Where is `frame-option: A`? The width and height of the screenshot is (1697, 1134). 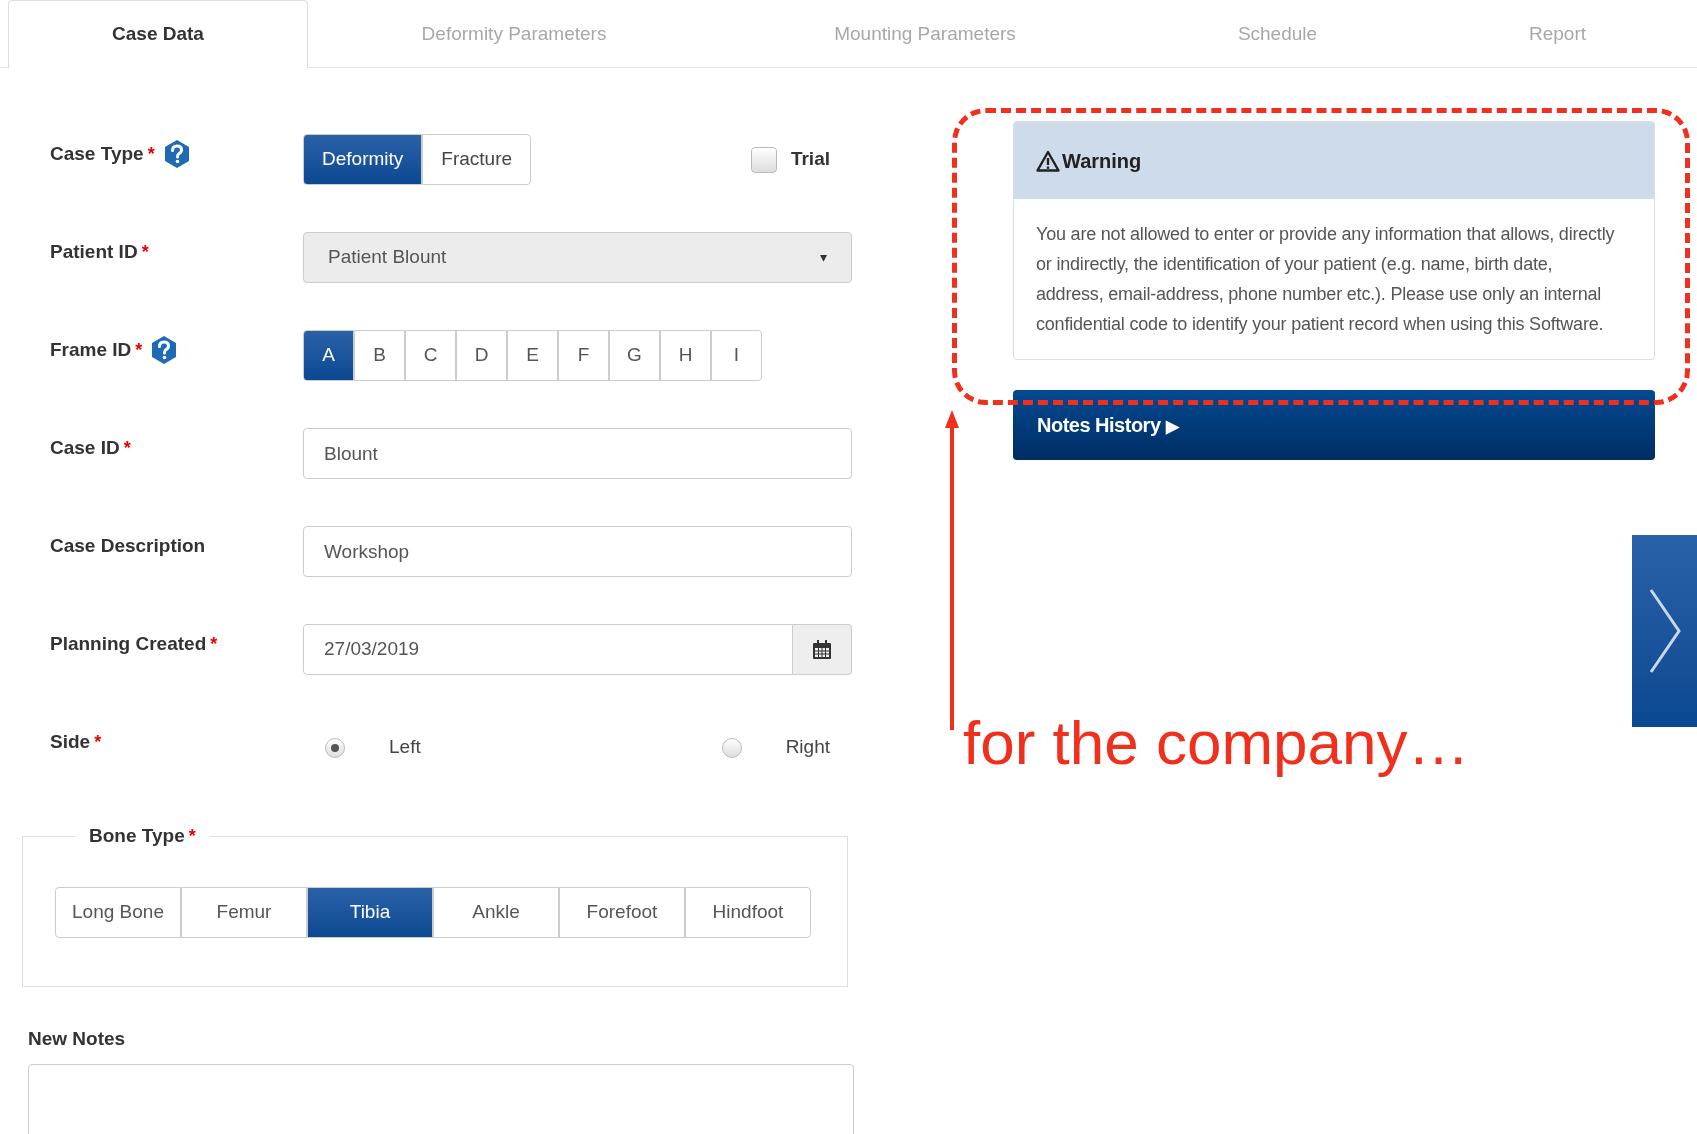
frame-option: A is located at coordinates (328, 355).